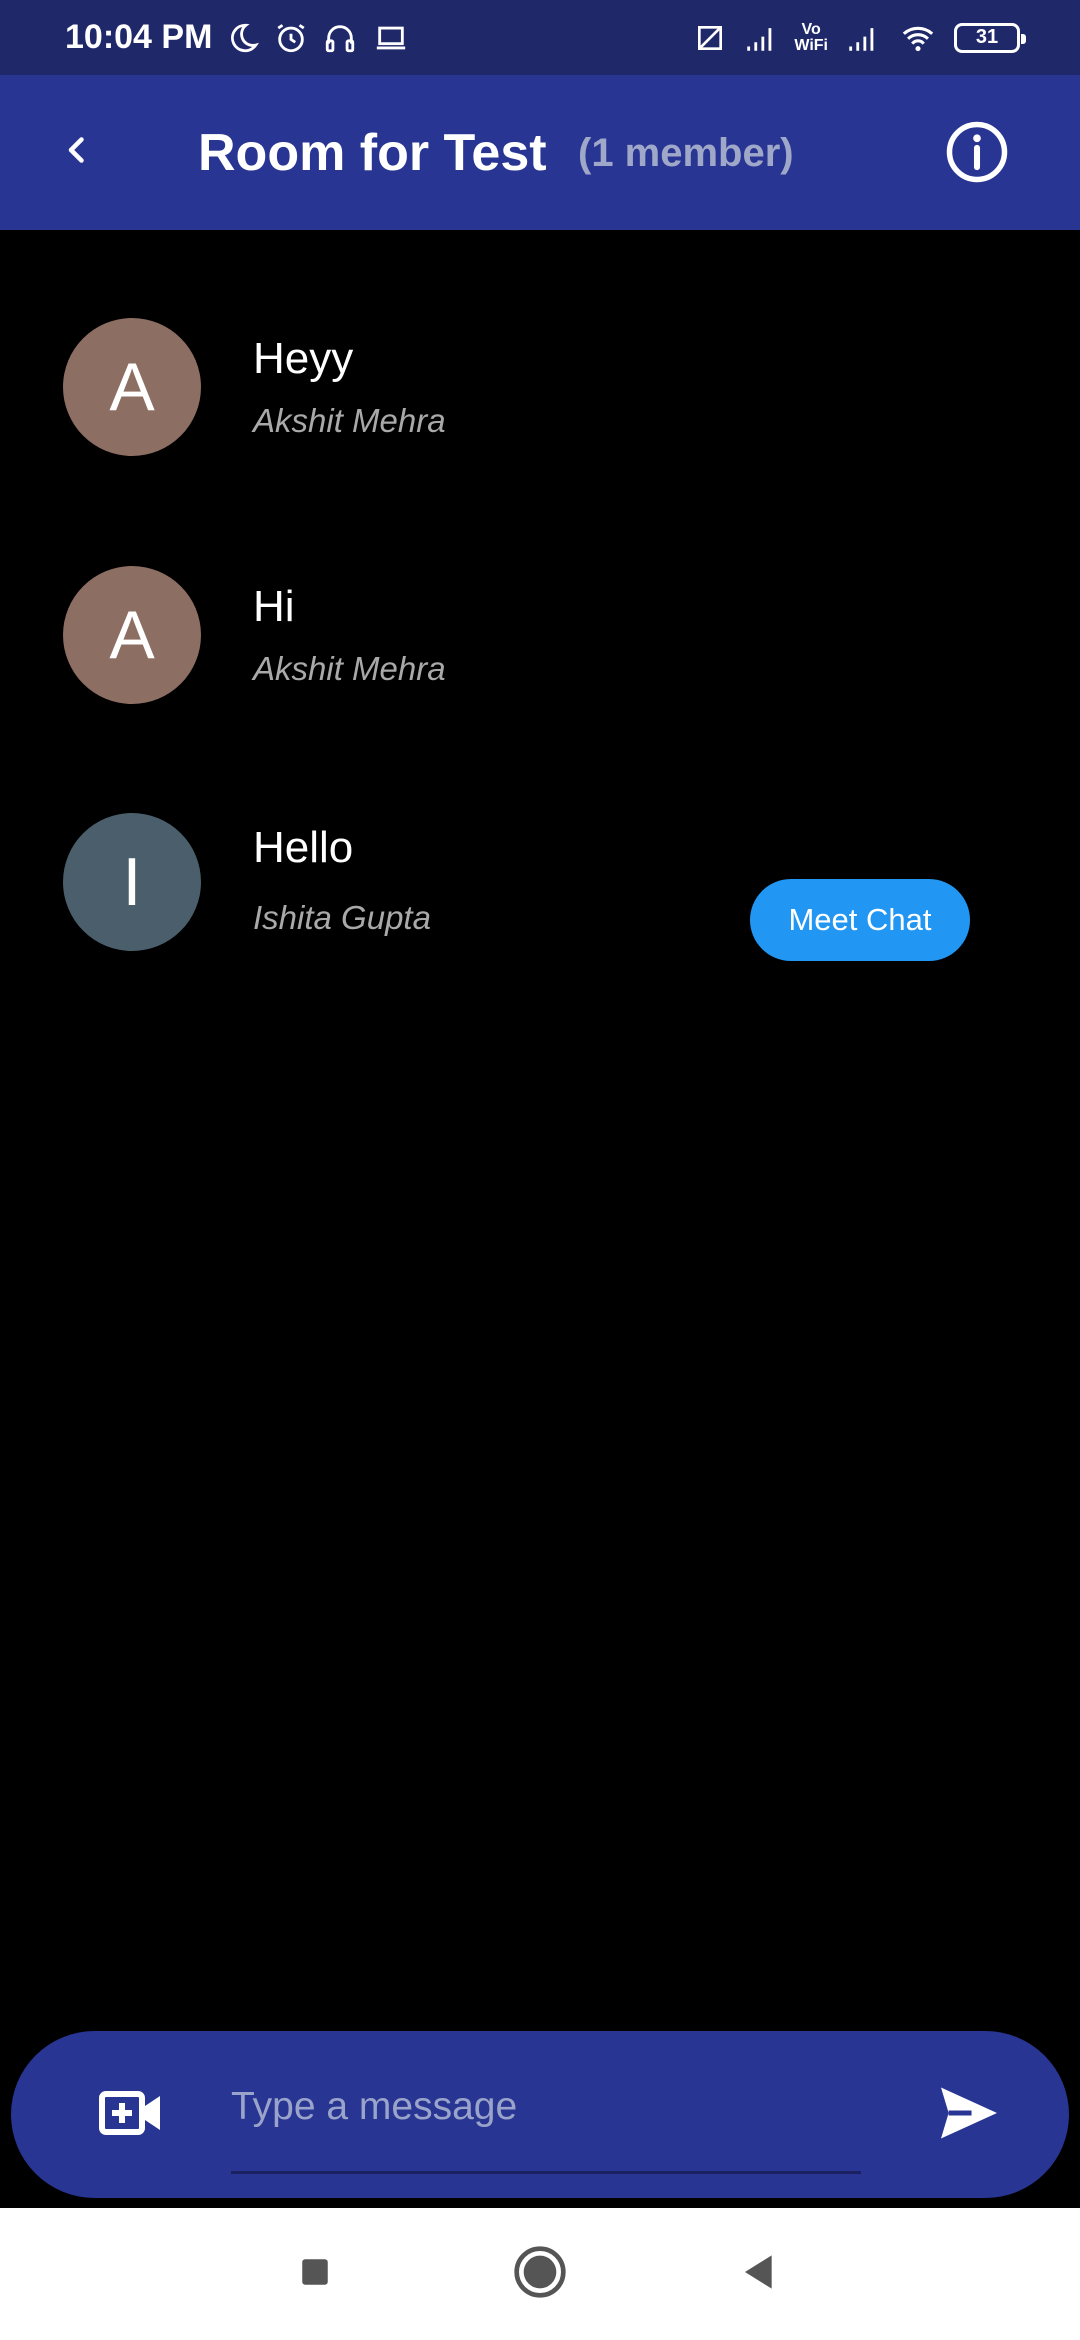 Image resolution: width=1080 pixels, height=2340 pixels. I want to click on back-icon, so click(760, 2274).